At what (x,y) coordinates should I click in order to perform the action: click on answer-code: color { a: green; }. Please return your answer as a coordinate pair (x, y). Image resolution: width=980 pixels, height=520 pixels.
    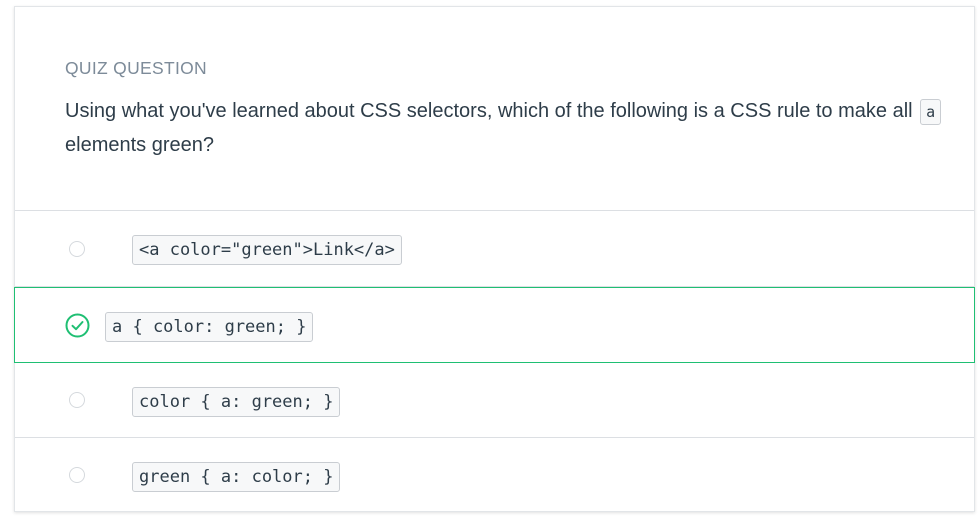
    Looking at the image, I should click on (236, 402).